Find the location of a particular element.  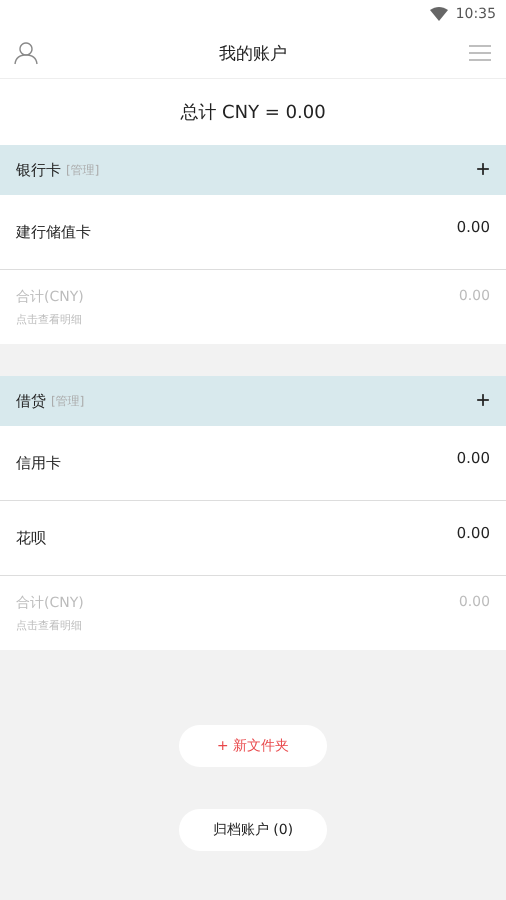

group-title: 借贷 is located at coordinates (31, 401).